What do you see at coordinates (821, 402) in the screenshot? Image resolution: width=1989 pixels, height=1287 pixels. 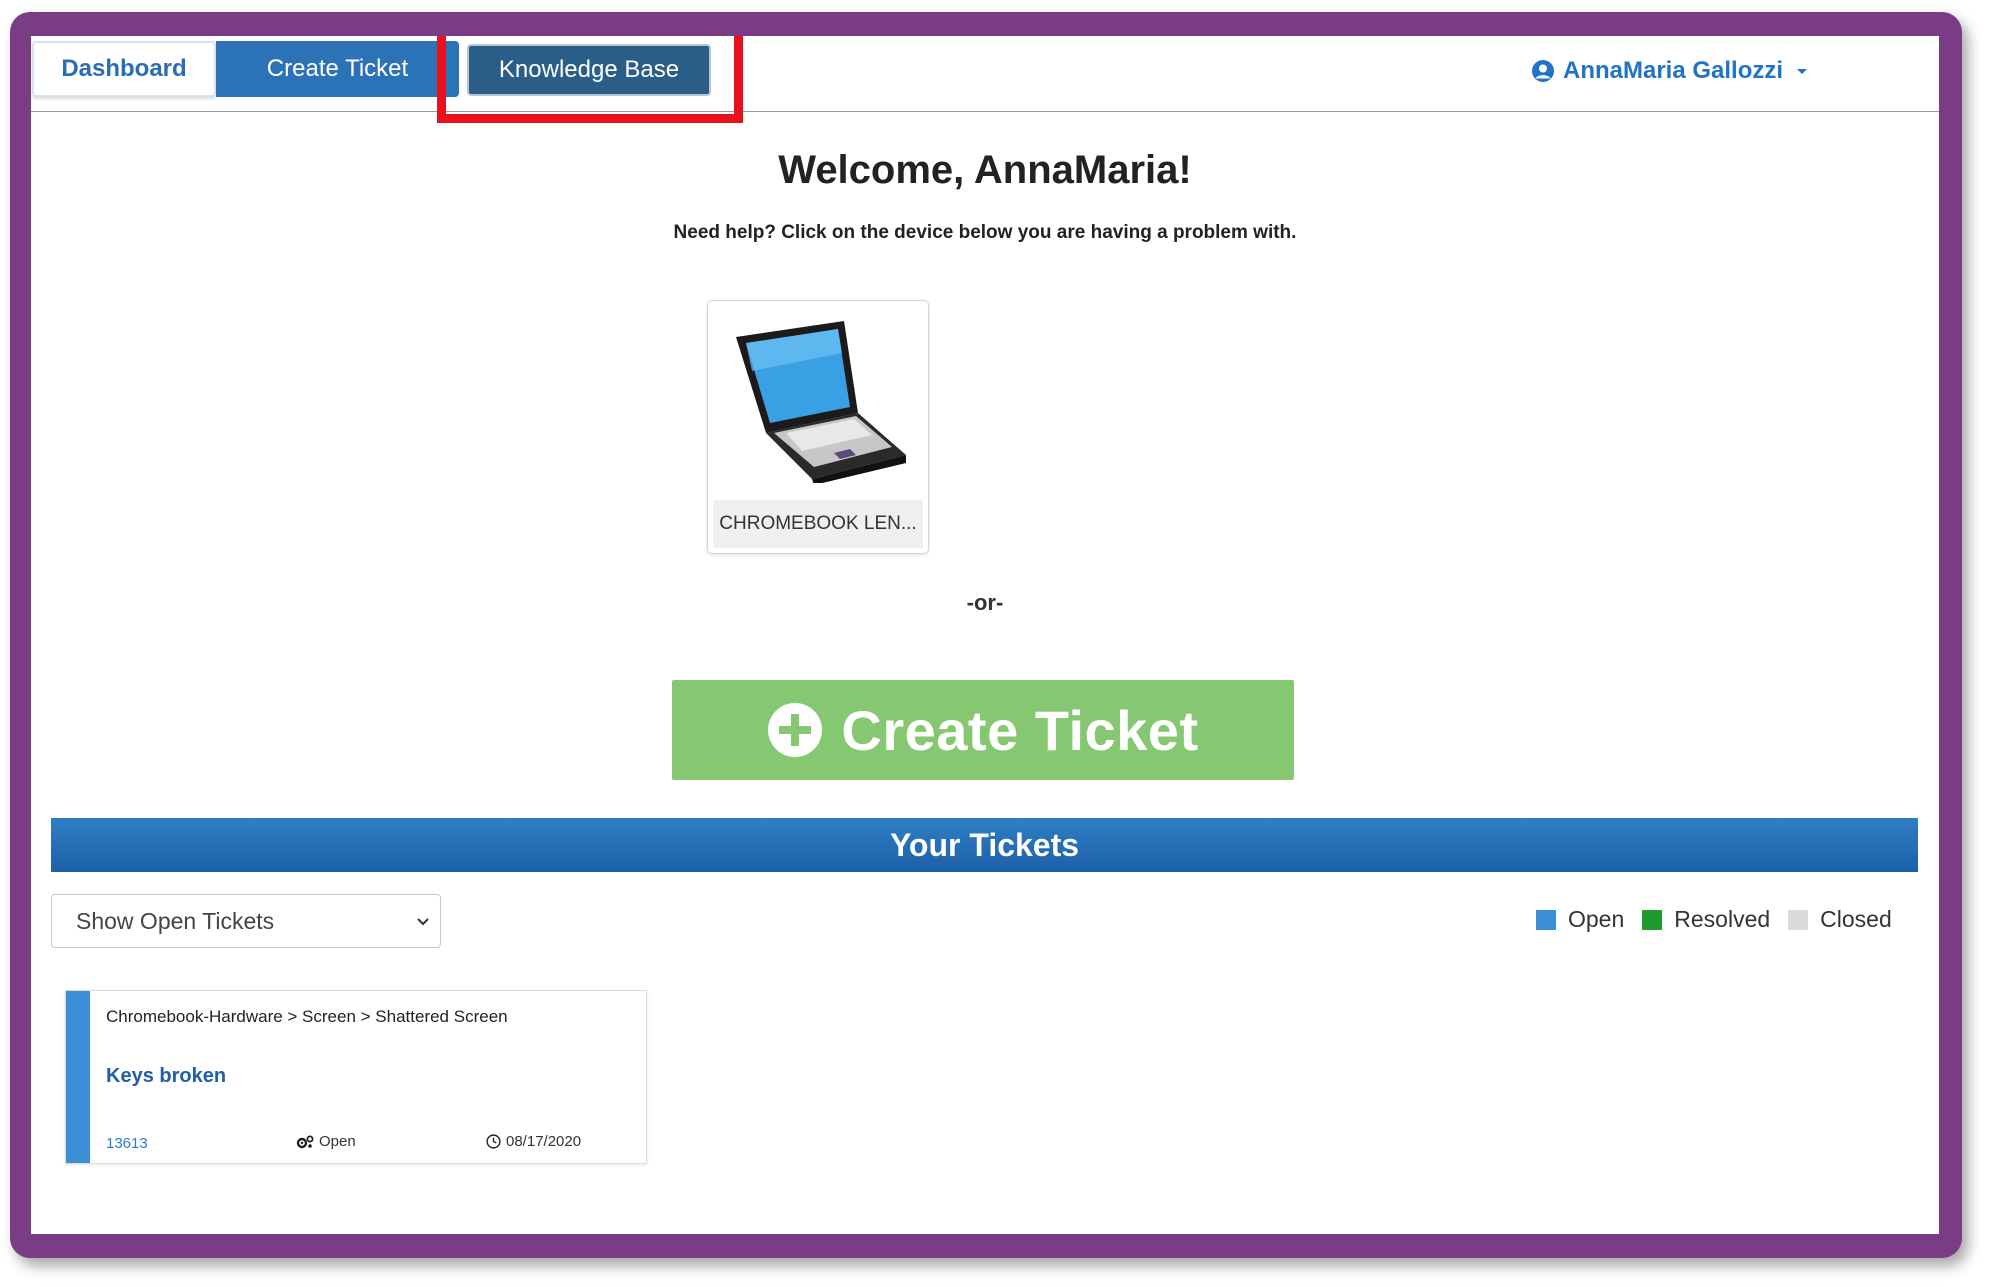 I see `laptop-icon` at bounding box center [821, 402].